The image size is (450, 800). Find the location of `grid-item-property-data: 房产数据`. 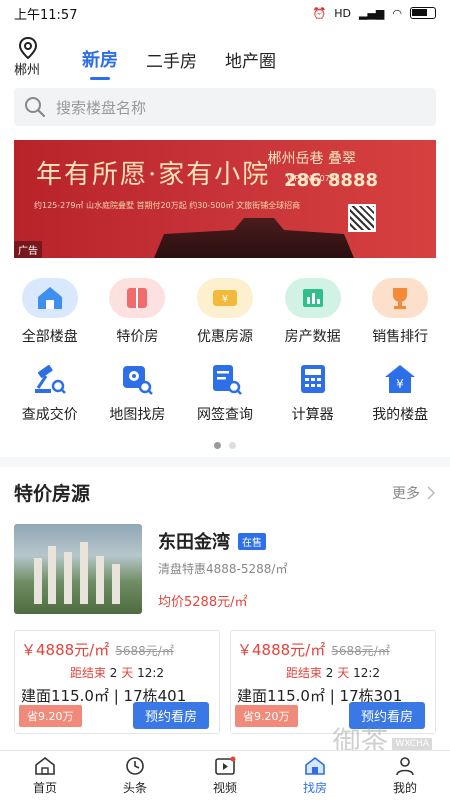

grid-item-property-data: 房产数据 is located at coordinates (313, 312).